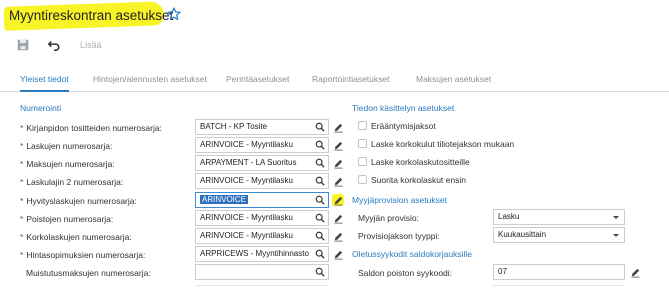 The height and width of the screenshot is (296, 669). I want to click on checkbox-label: Erääntymisjaksot, so click(403, 126).